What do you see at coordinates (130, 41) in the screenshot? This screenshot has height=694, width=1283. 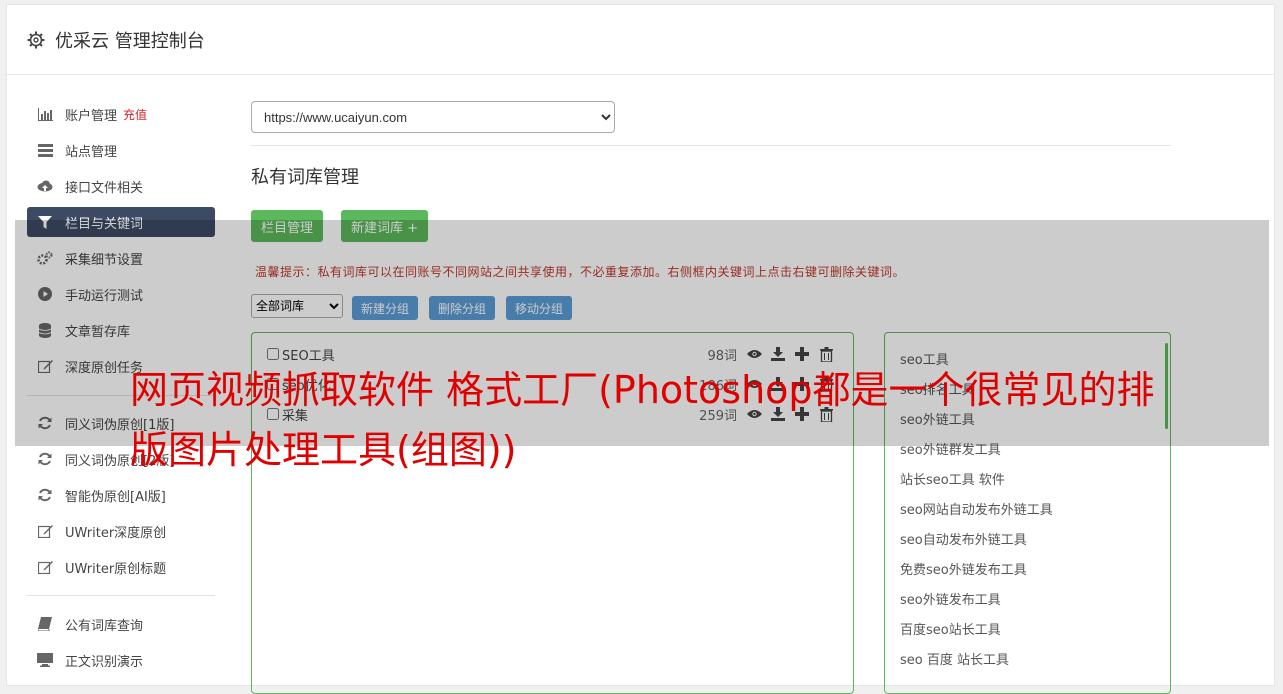 I see `app-title: 优采云 管理控制台` at bounding box center [130, 41].